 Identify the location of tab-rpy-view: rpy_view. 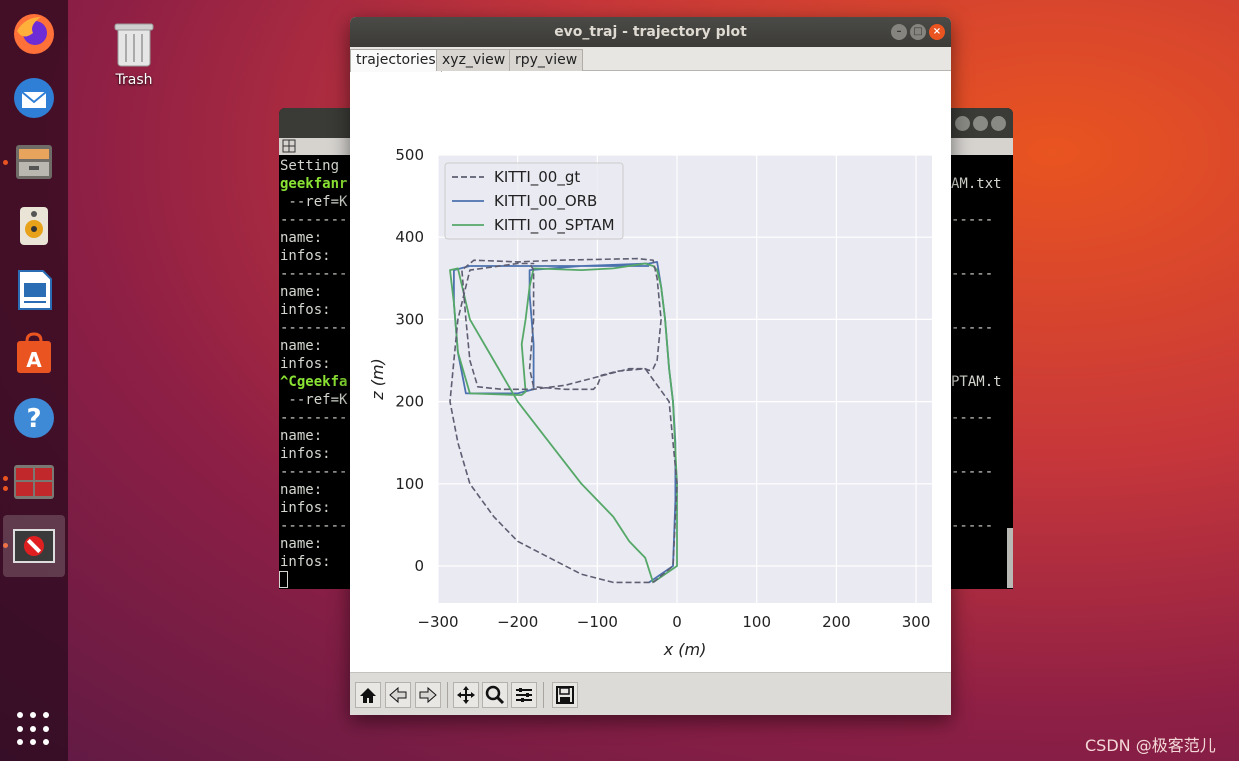
(546, 60).